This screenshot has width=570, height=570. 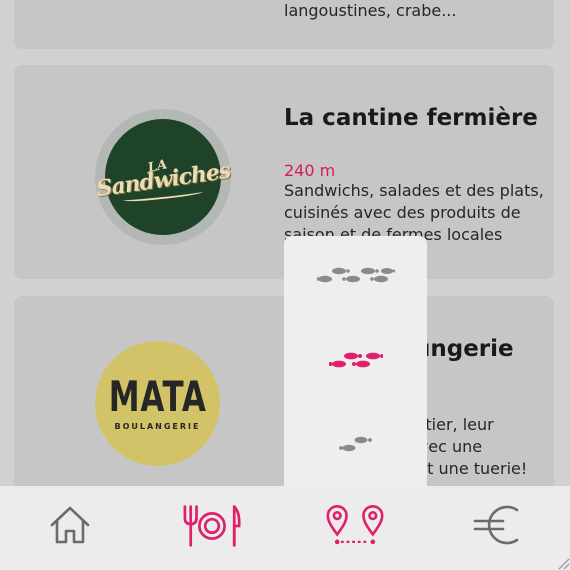 I want to click on pace-menu, so click(x=355, y=366).